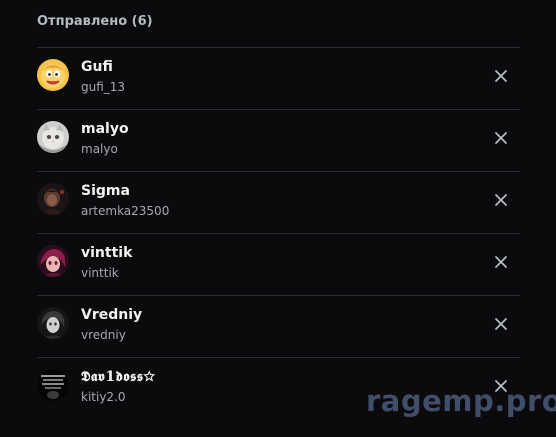 The width and height of the screenshot is (556, 437). I want to click on username: vredniy, so click(103, 335).